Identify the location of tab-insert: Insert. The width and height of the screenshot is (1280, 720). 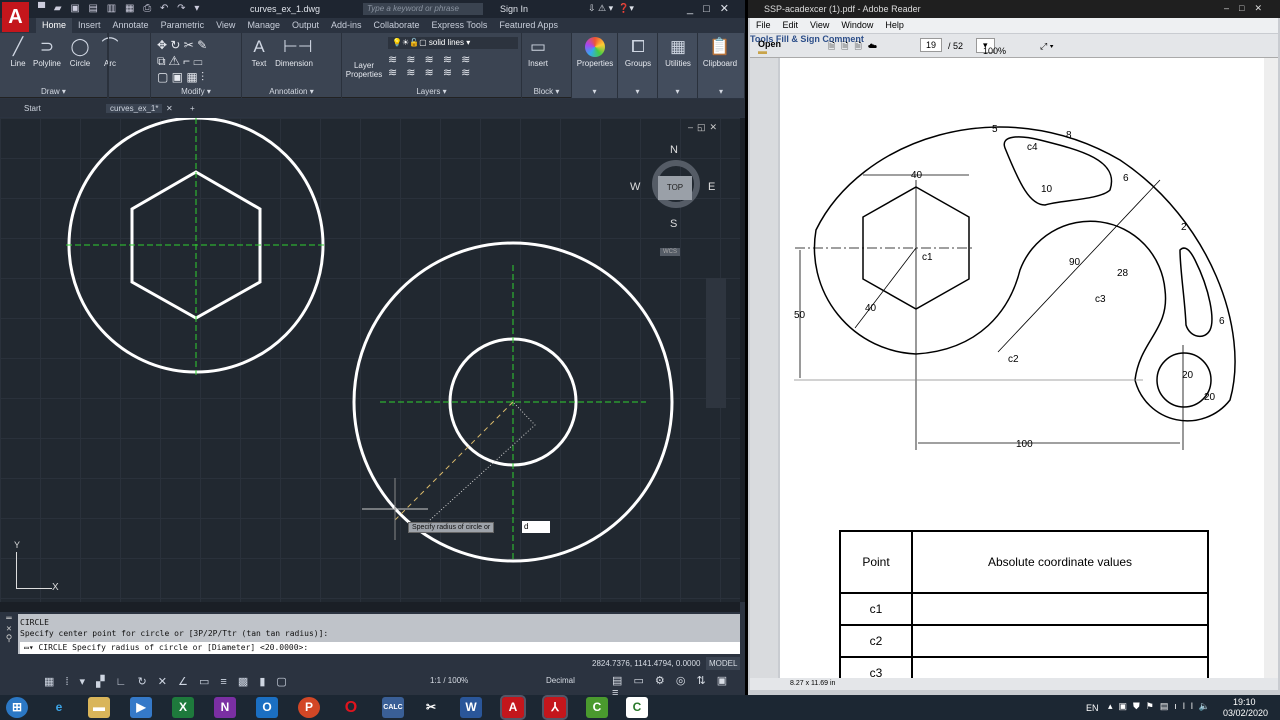
(89, 25).